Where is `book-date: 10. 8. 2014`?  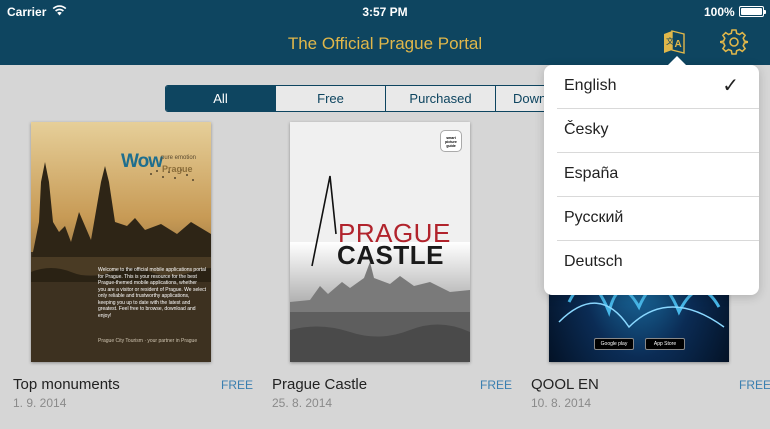
book-date: 10. 8. 2014 is located at coordinates (561, 403).